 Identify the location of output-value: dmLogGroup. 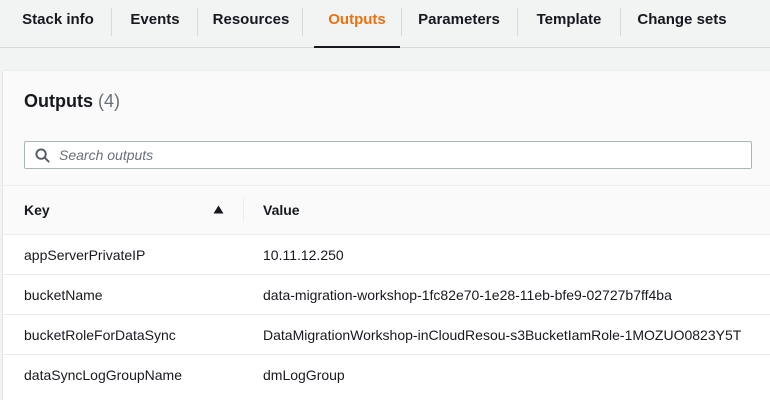
(304, 375).